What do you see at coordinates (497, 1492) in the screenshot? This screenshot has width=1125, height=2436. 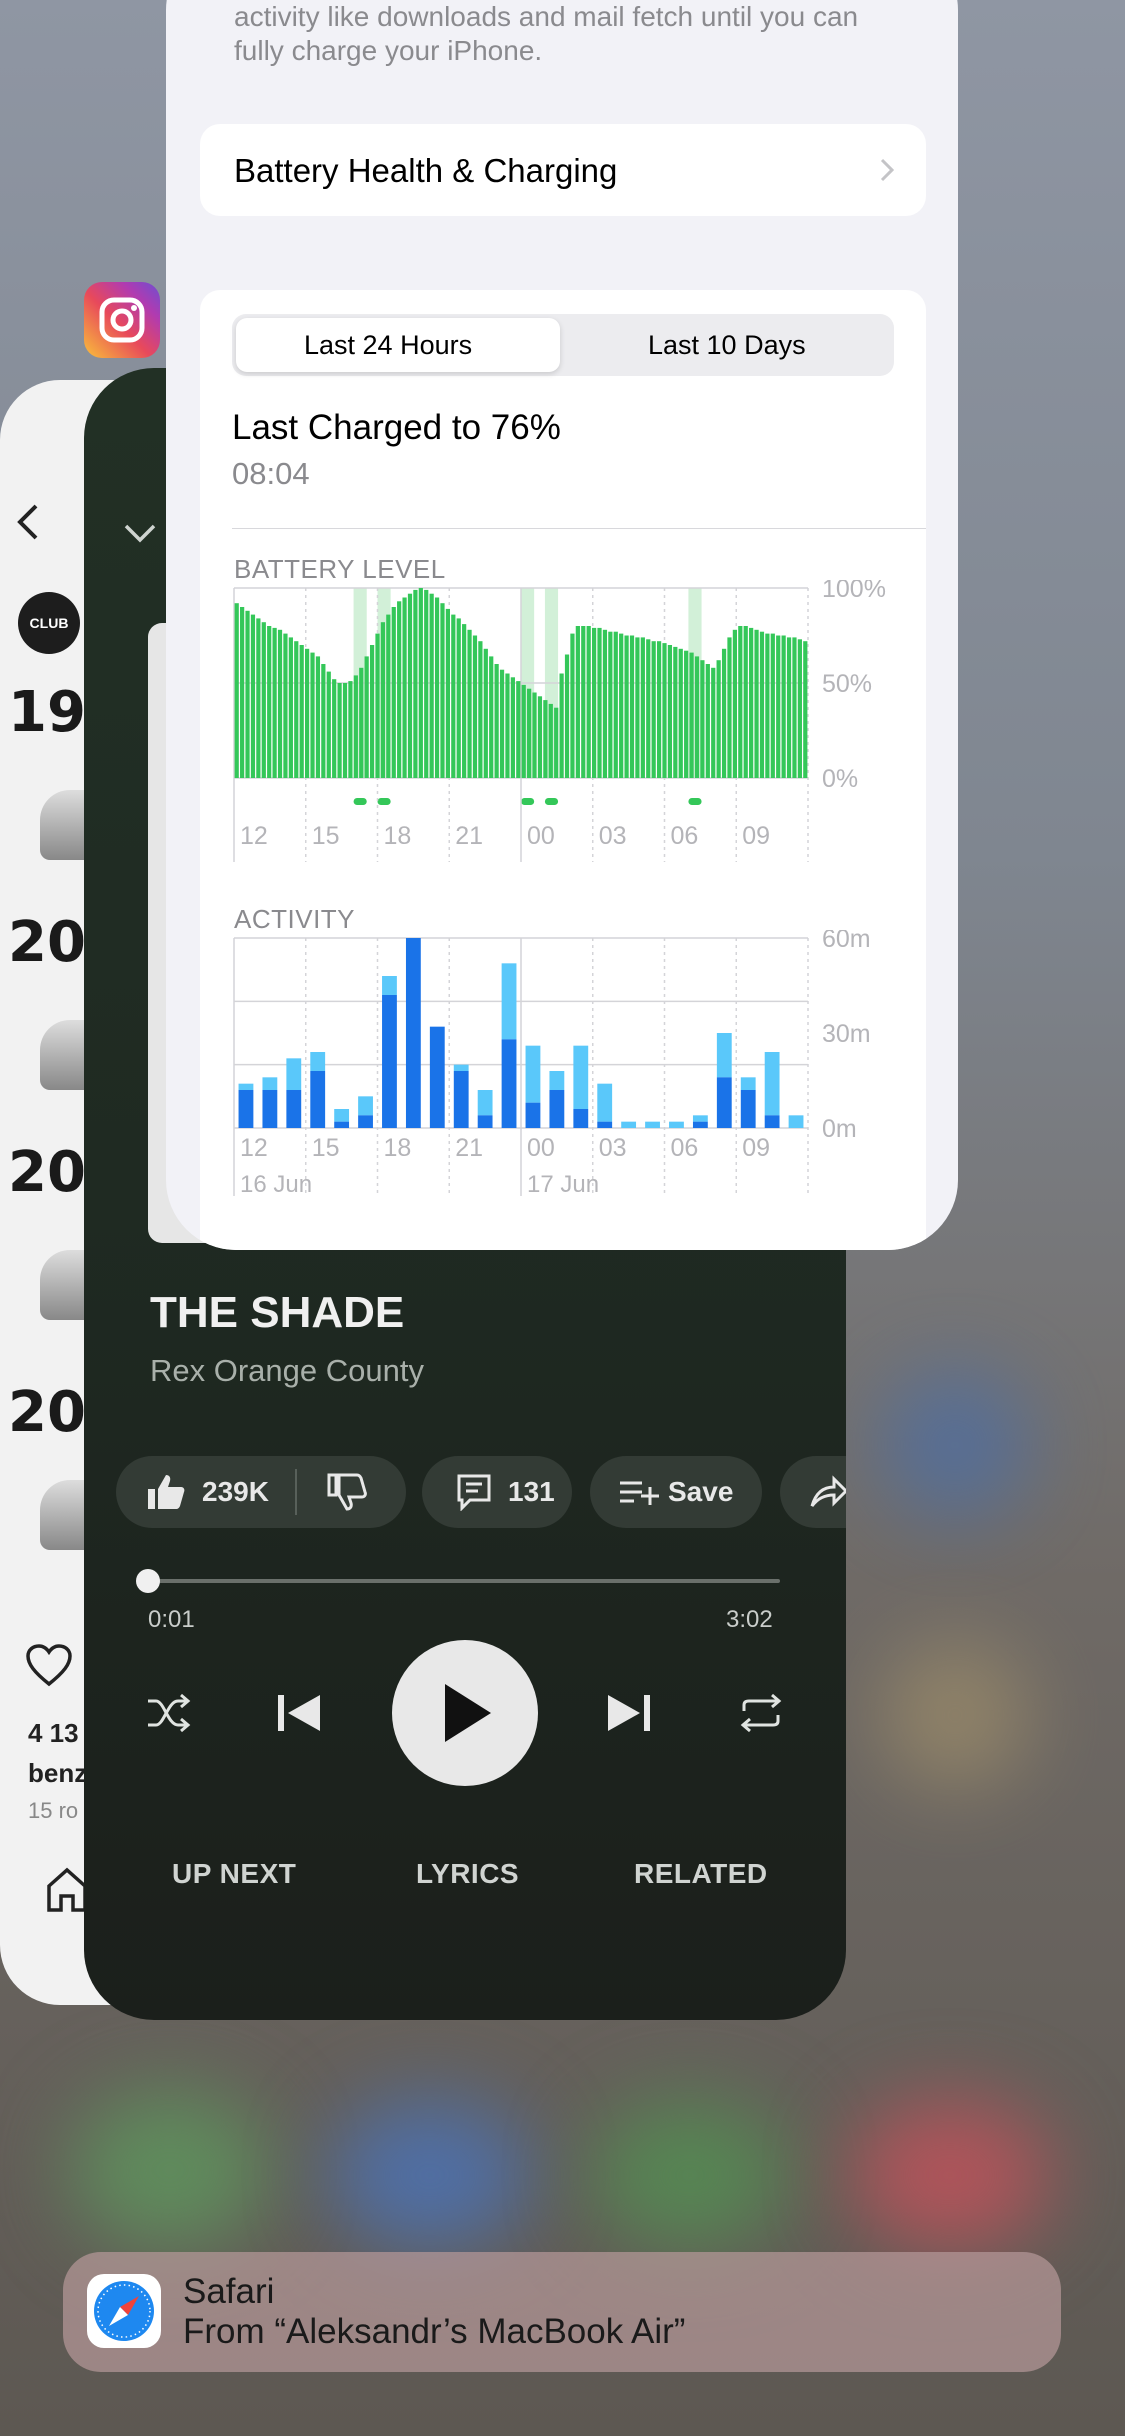 I see `comments-button: 131` at bounding box center [497, 1492].